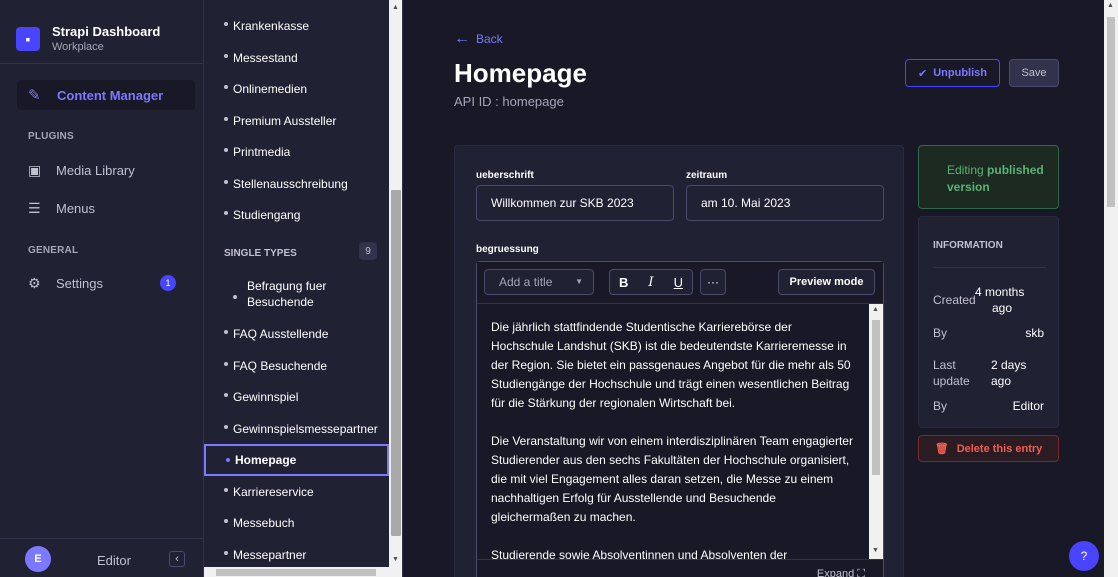 The width and height of the screenshot is (1118, 577). What do you see at coordinates (267, 215) in the screenshot?
I see `list-item-label: Studiengang` at bounding box center [267, 215].